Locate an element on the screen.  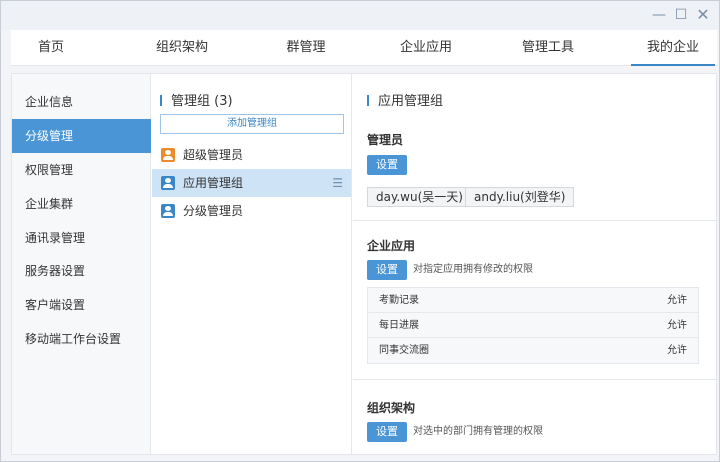
table-row: 每日进展 允许 is located at coordinates (533, 325).